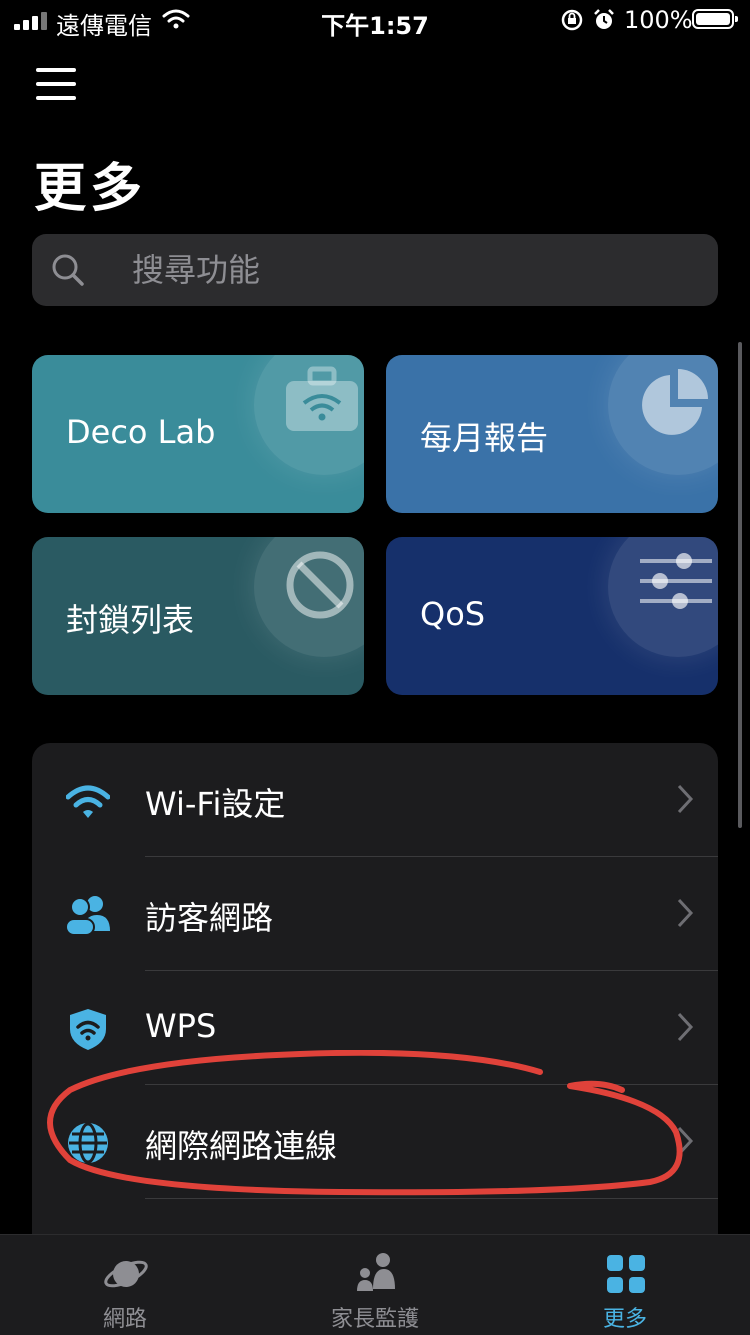 The image size is (750, 1335). I want to click on list-item-label: Wi-Fi設定, so click(215, 804).